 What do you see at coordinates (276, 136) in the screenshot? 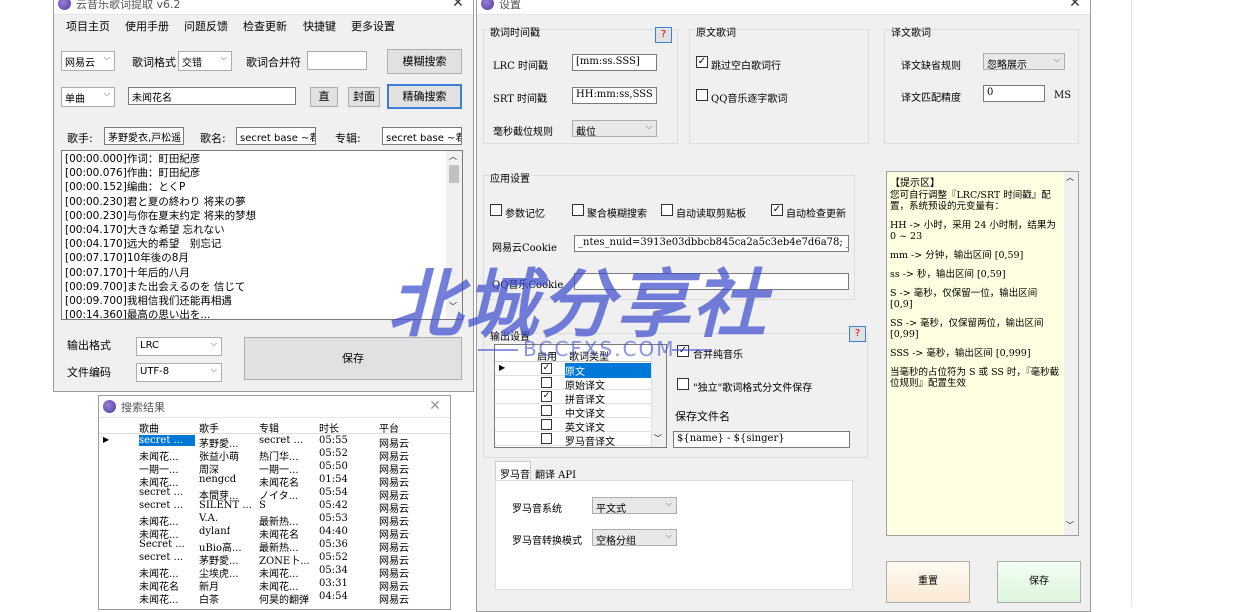
I see `song-name-field: secret base ~君と` at bounding box center [276, 136].